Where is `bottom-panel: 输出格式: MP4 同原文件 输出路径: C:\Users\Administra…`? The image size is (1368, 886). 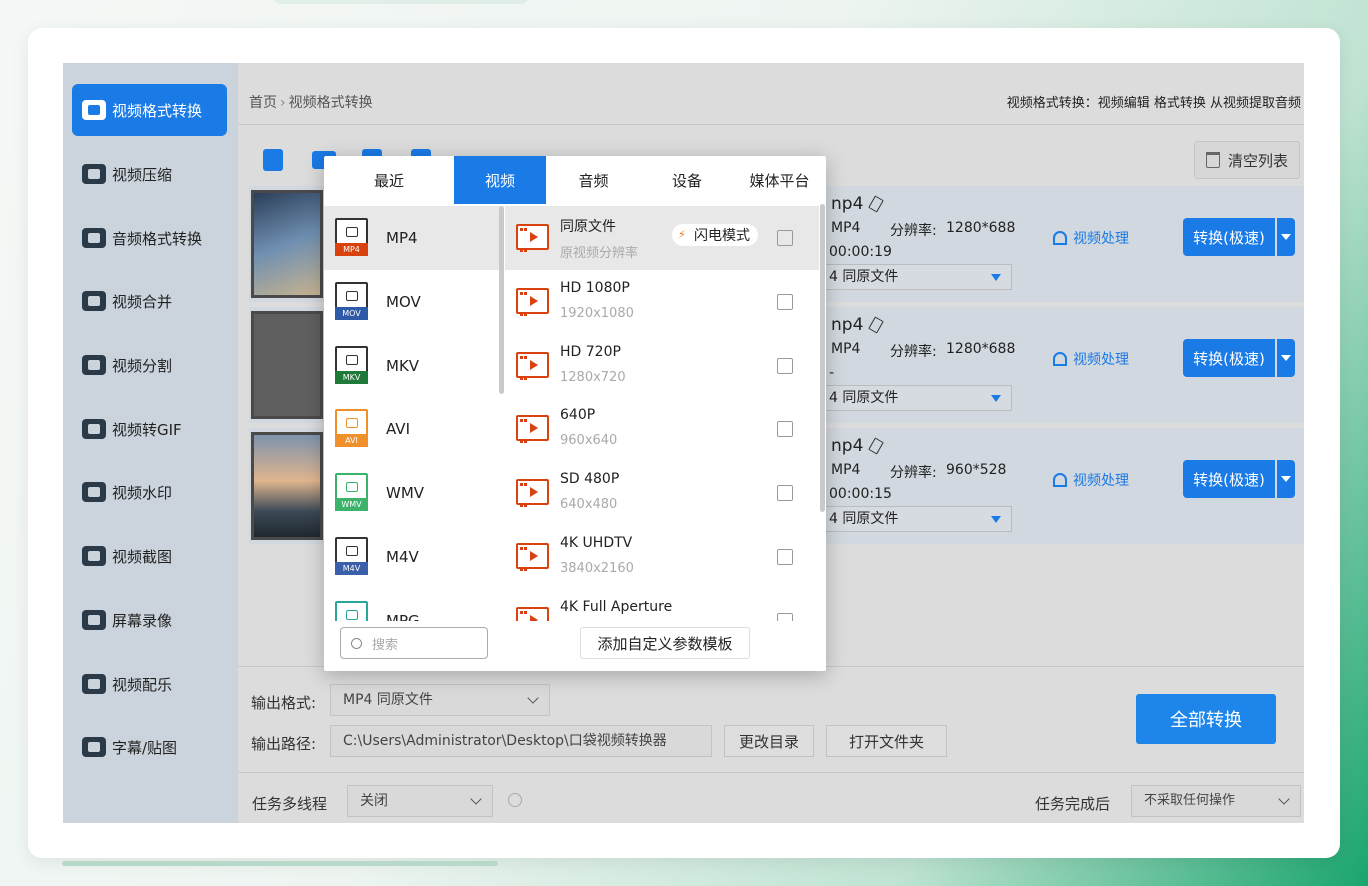
bottom-panel: 输出格式: MP4 同原文件 输出路径: C:\Users\Administra… is located at coordinates (771, 744).